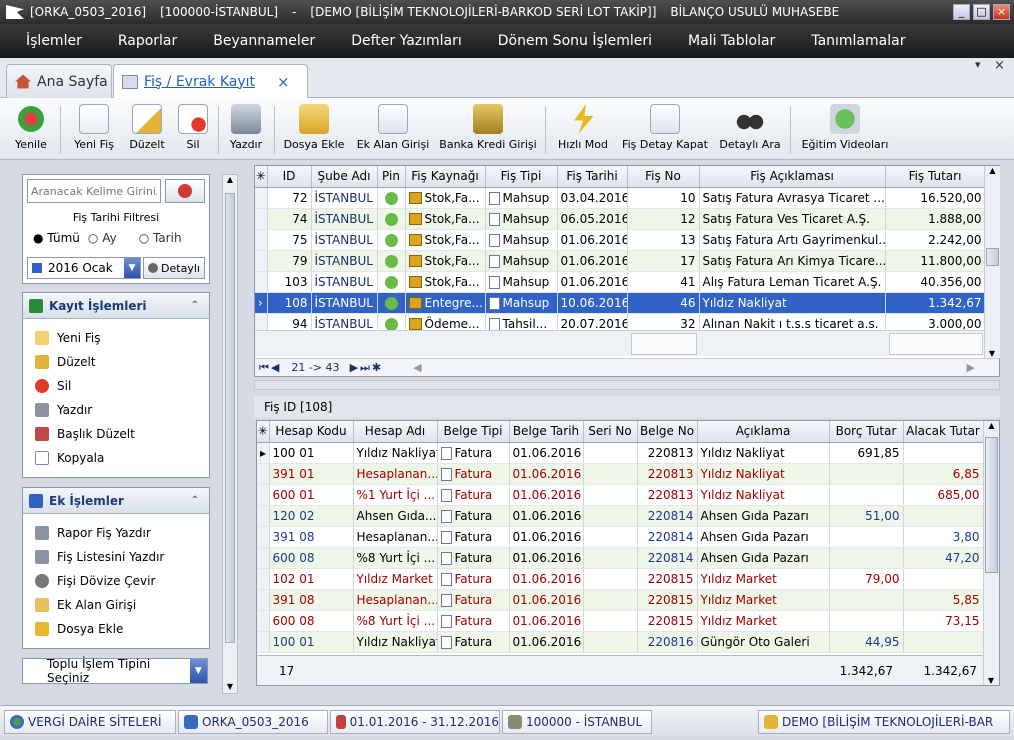 This screenshot has width=1014, height=740. Describe the element at coordinates (210, 81) in the screenshot. I see `tab-fis-evrak-kayit: Fiş / Evrak Kayıt ×` at that location.